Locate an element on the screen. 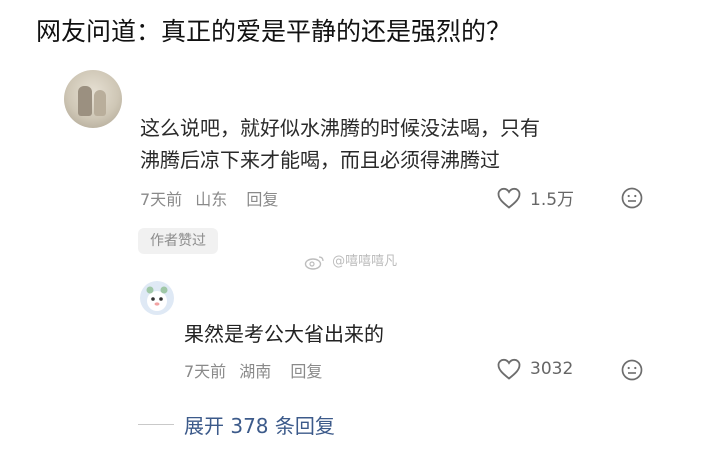 Image resolution: width=719 pixels, height=456 pixels. comment-meta: 7天前 山东 回复 is located at coordinates (213, 198).